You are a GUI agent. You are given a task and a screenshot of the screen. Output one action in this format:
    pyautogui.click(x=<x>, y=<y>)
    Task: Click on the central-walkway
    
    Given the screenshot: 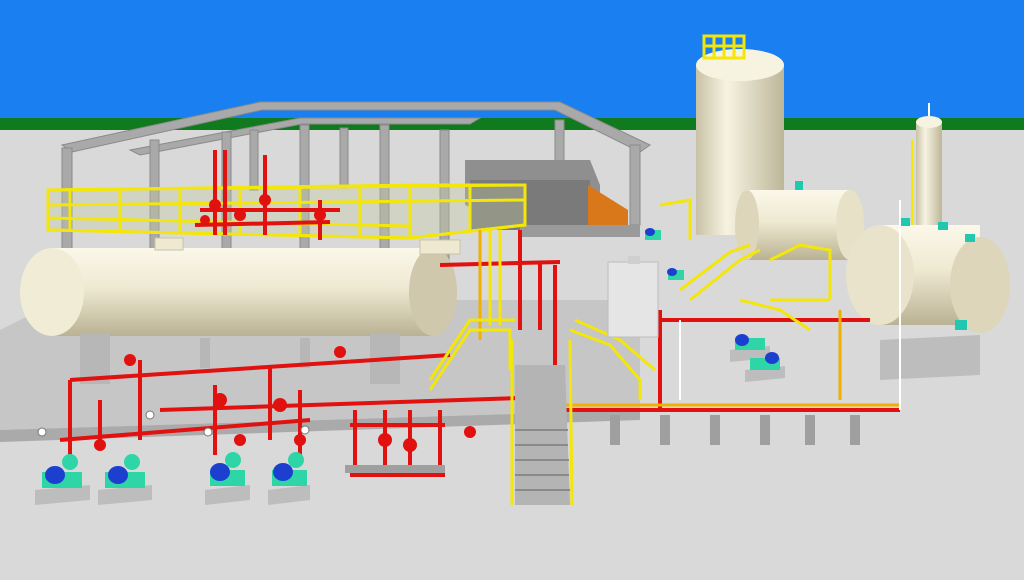 What is the action you would take?
    pyautogui.click(x=542, y=435)
    